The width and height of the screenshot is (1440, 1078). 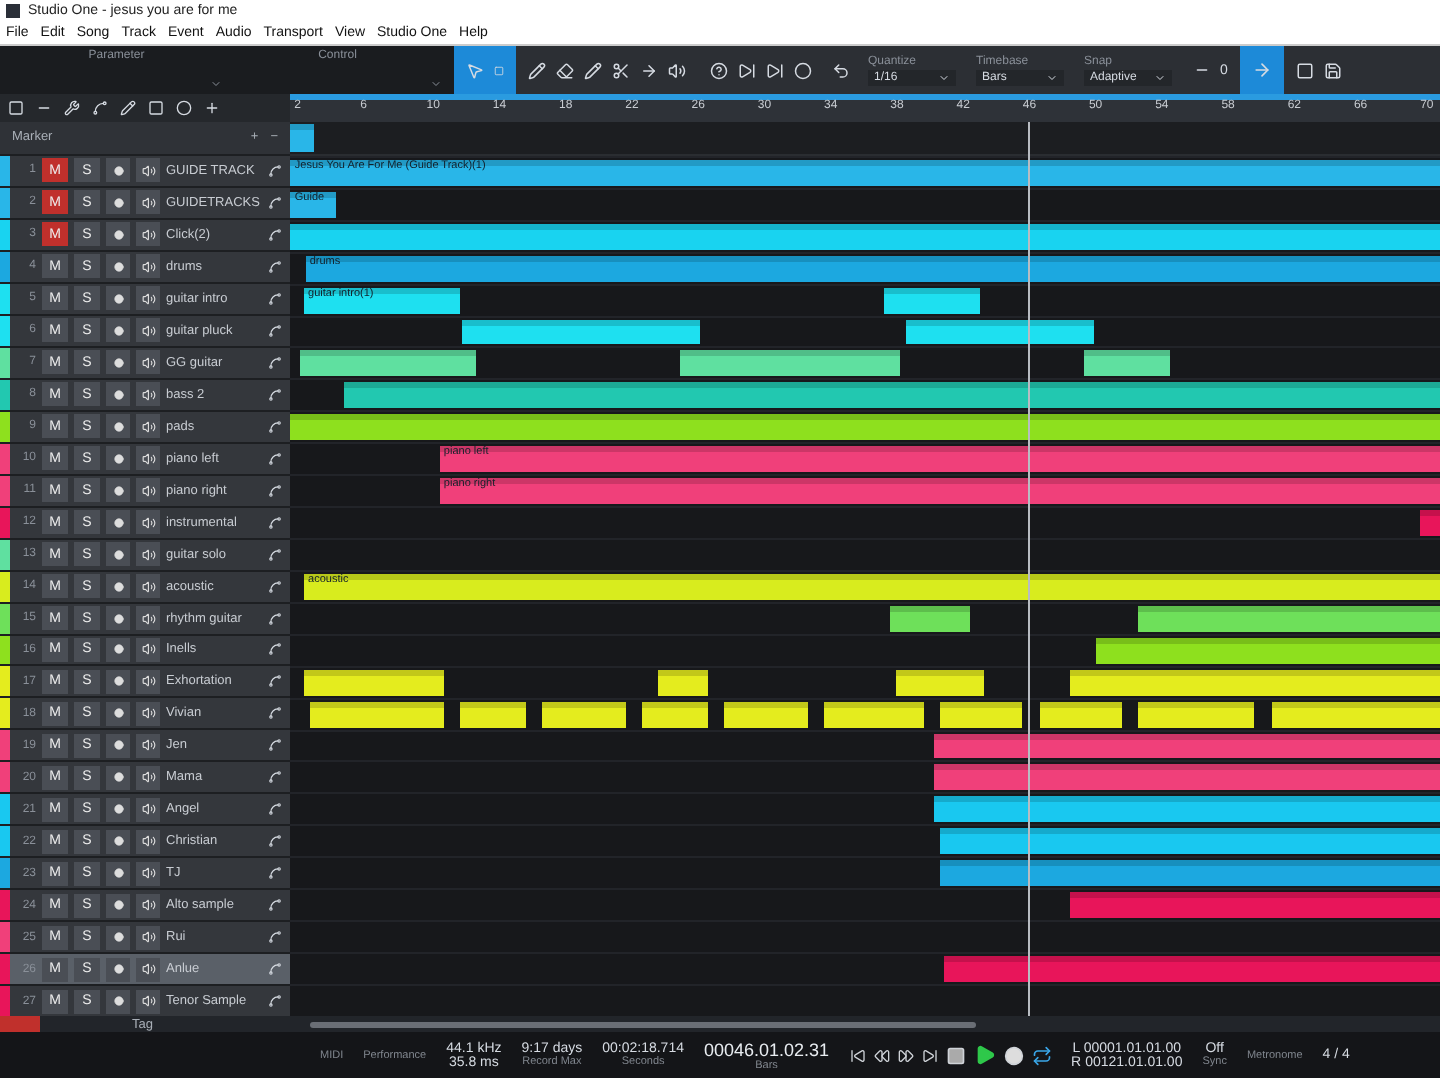 What do you see at coordinates (955, 1055) in the screenshot?
I see `stop-icon` at bounding box center [955, 1055].